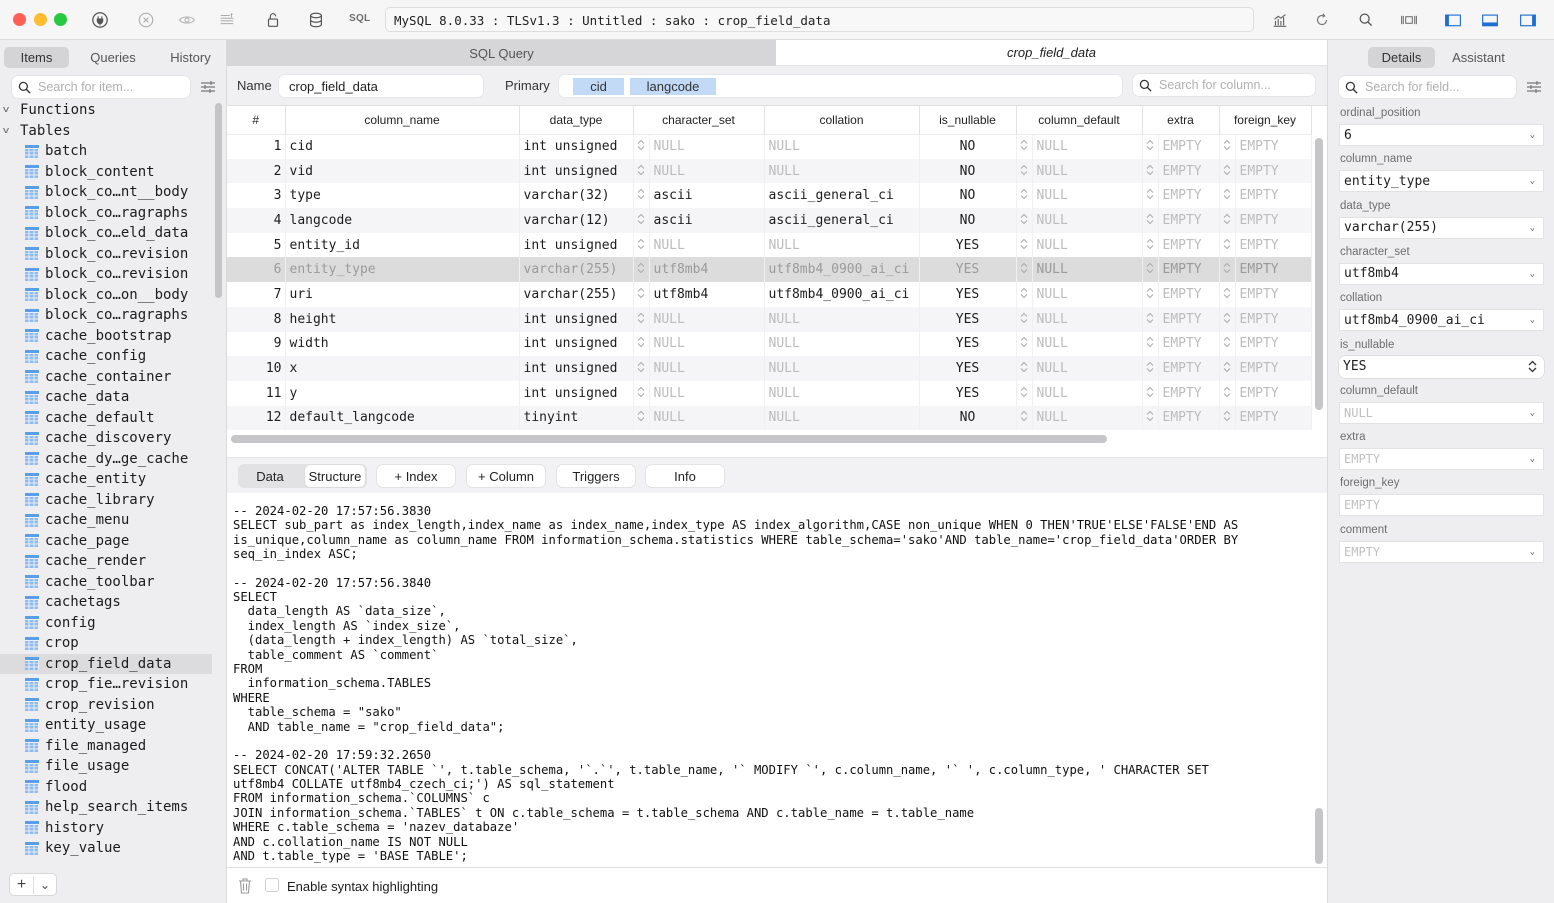 Image resolution: width=1554 pixels, height=903 pixels. Describe the element at coordinates (256, 393) in the screenshot. I see `row-number-cell: 11` at that location.